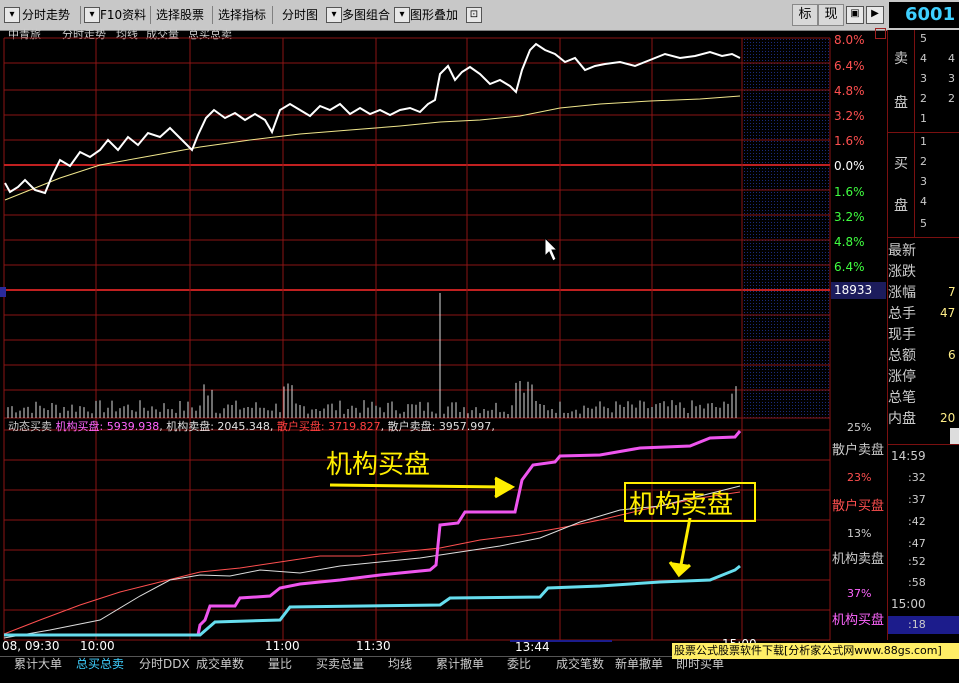  I want to click on sell-value: 4, so click(951, 58).